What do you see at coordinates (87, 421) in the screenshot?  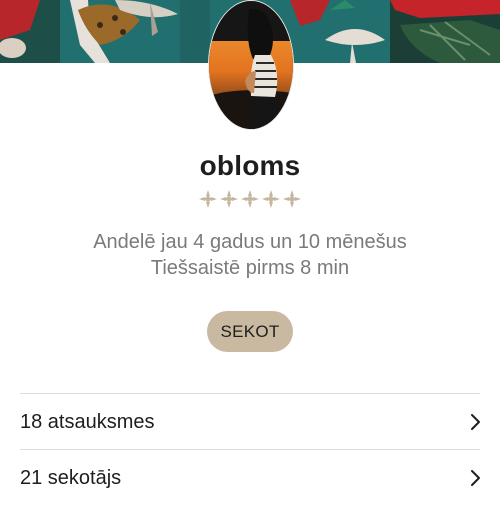 I see `reviews-label: 18 atsauksmes` at bounding box center [87, 421].